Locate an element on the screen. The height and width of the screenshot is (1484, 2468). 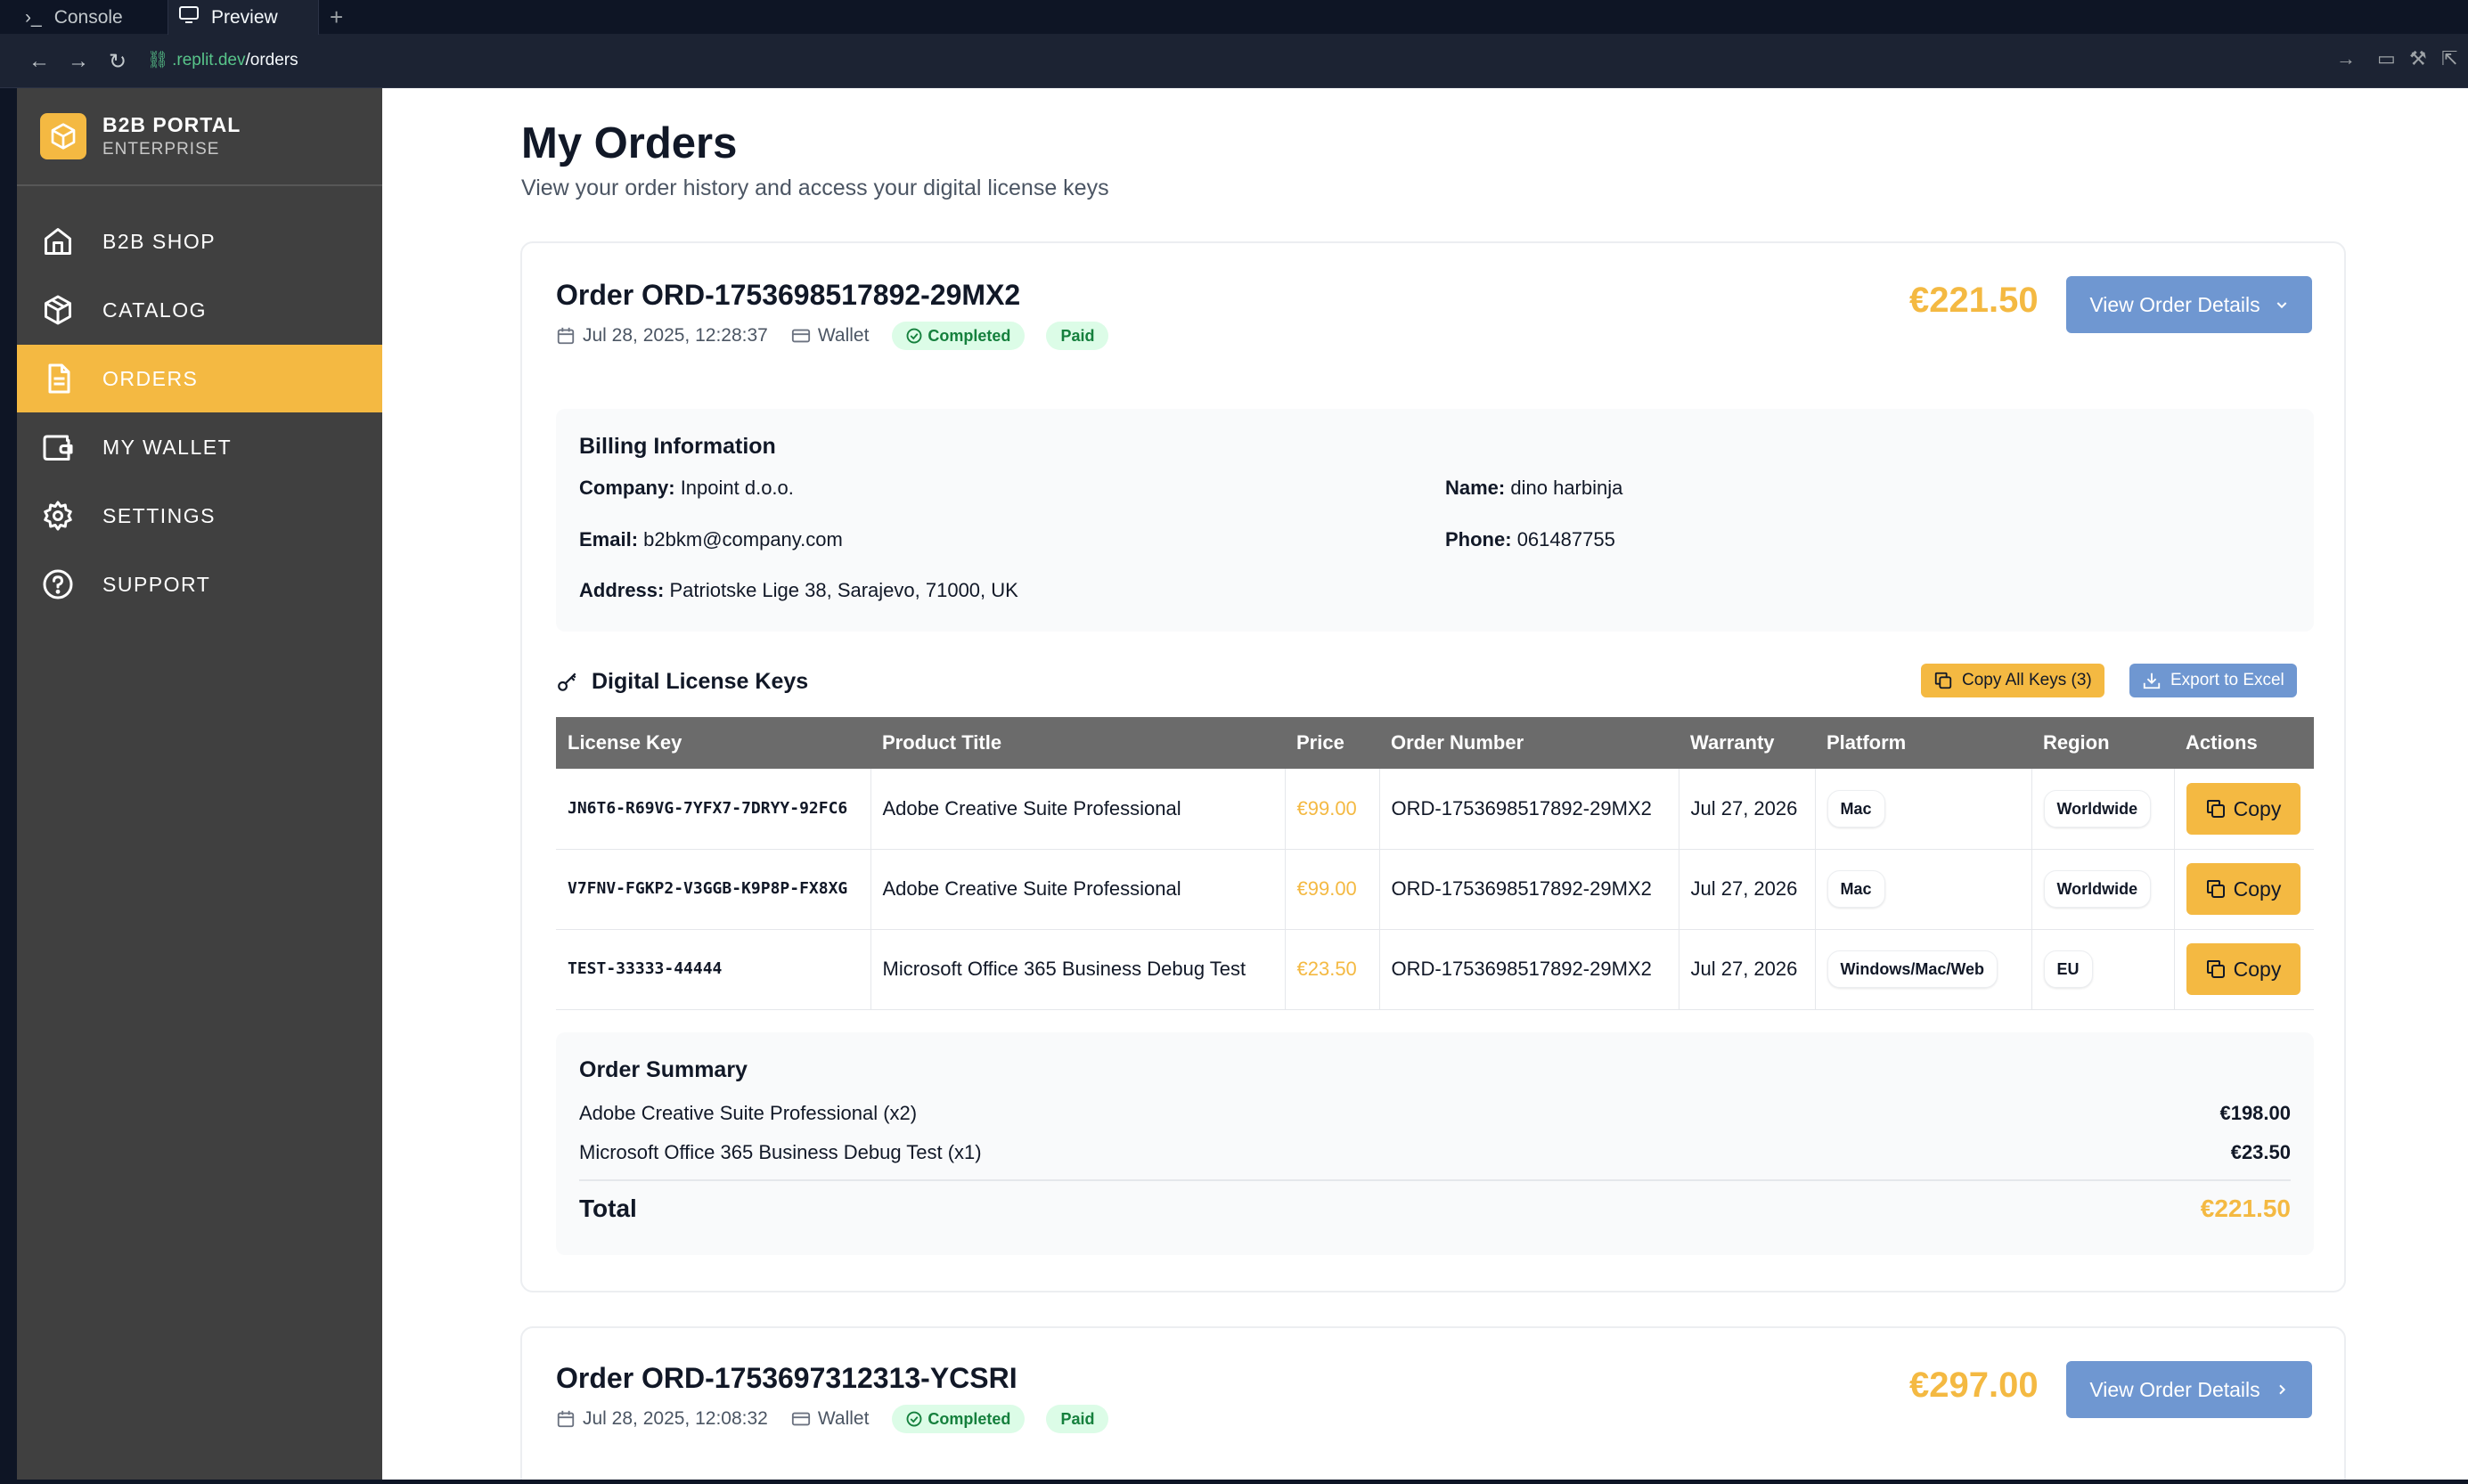
monitor-icon is located at coordinates (189, 17).